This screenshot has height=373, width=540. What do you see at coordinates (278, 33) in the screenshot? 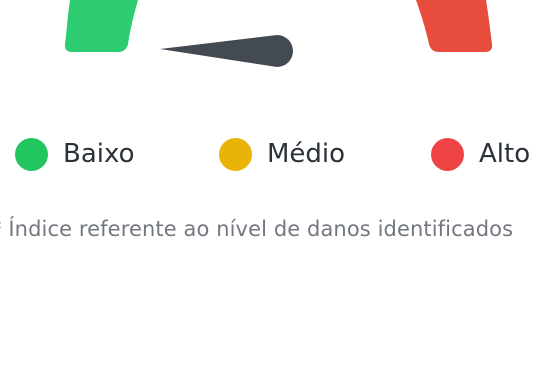
I see `risk-gauge` at bounding box center [278, 33].